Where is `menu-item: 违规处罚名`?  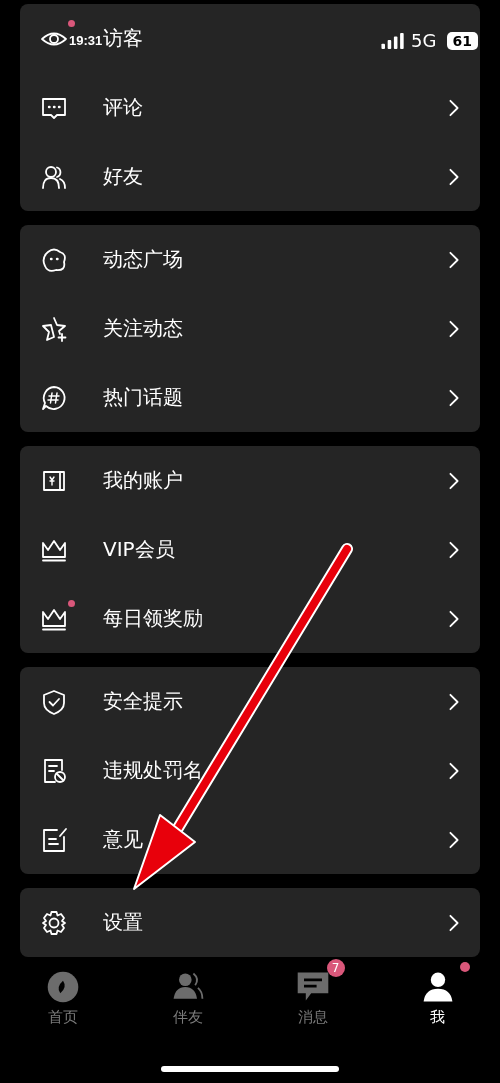
menu-item: 违规处罚名 is located at coordinates (153, 770).